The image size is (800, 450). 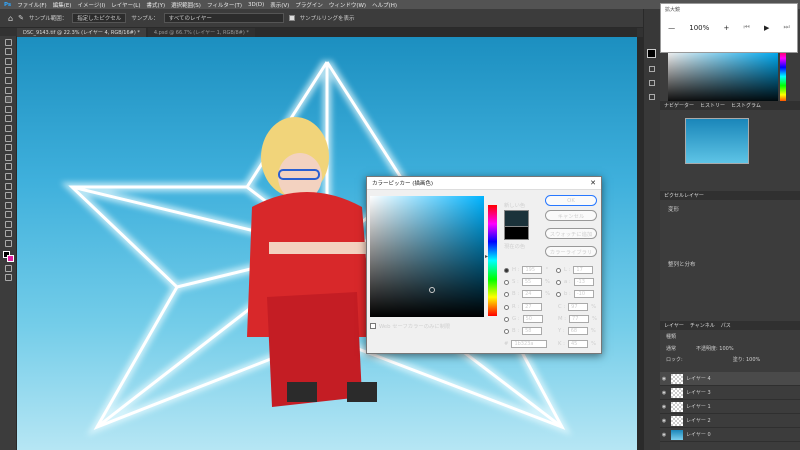 I want to click on sample-size-select: 指定したピクセル, so click(x=99, y=18).